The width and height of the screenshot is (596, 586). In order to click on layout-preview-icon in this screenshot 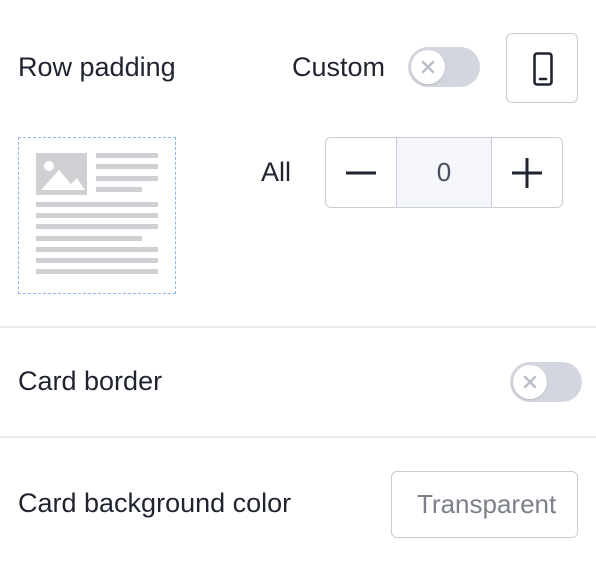, I will do `click(97, 213)`.